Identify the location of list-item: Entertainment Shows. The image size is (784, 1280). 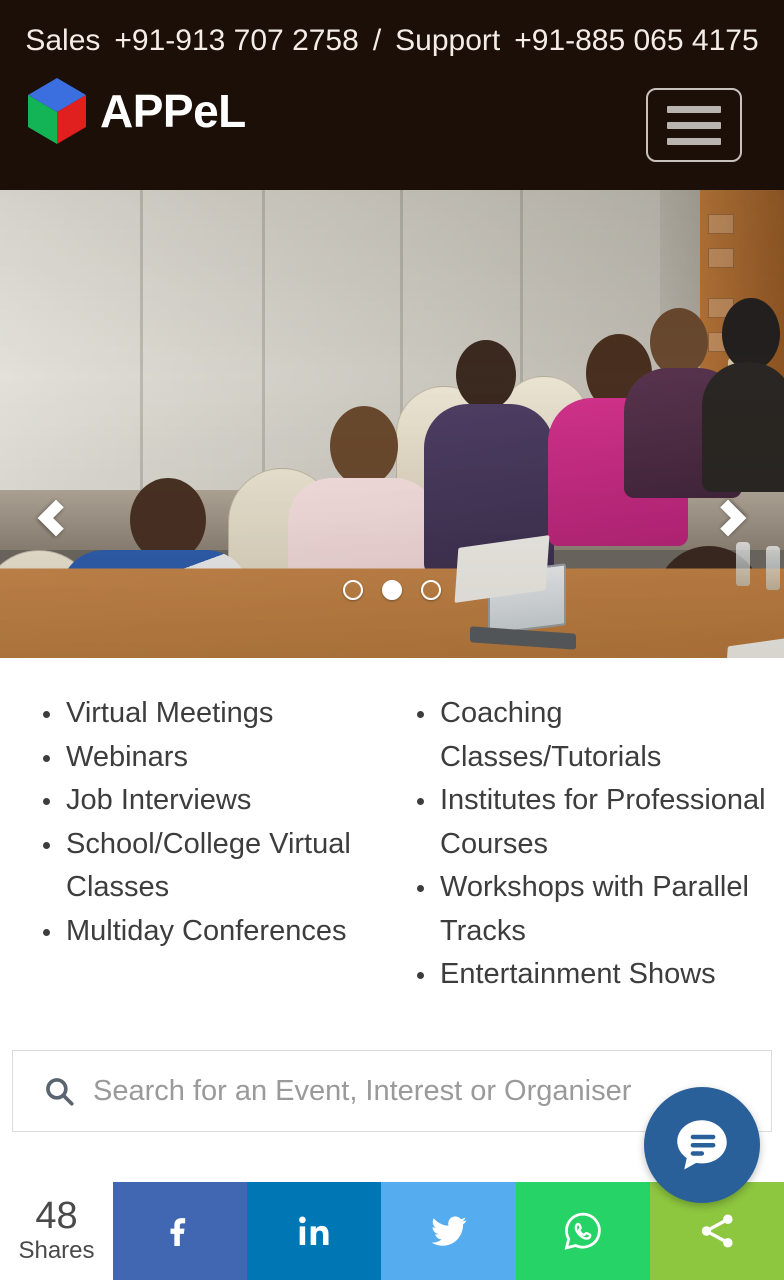
(579, 975).